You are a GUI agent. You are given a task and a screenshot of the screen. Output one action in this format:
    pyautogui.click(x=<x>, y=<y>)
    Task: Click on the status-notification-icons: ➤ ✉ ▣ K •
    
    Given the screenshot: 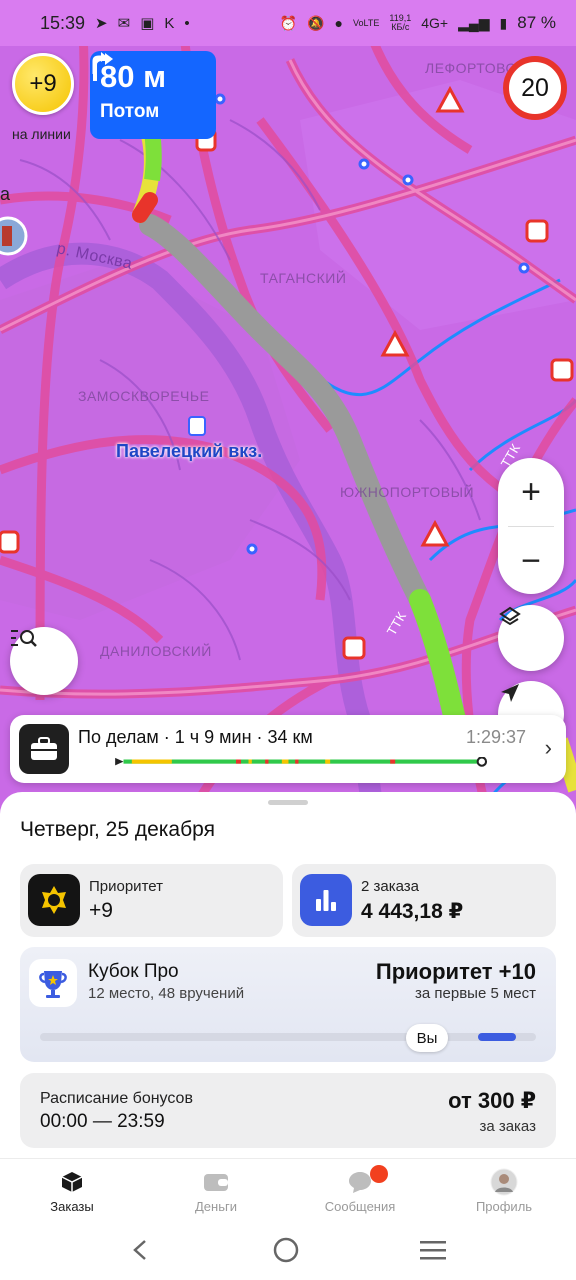 What is the action you would take?
    pyautogui.click(x=142, y=23)
    